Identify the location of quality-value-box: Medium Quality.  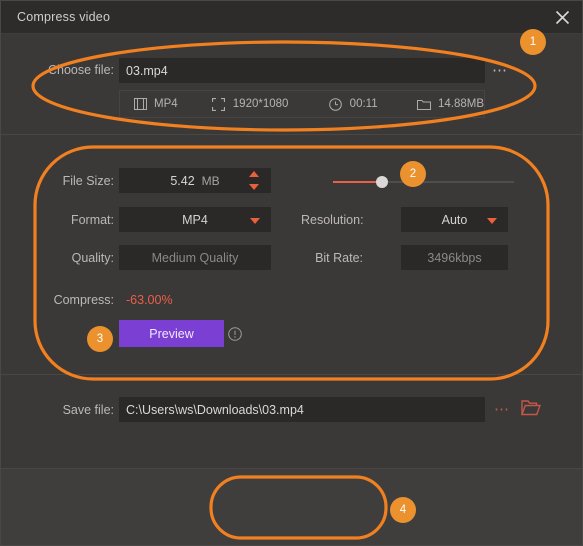
(195, 257).